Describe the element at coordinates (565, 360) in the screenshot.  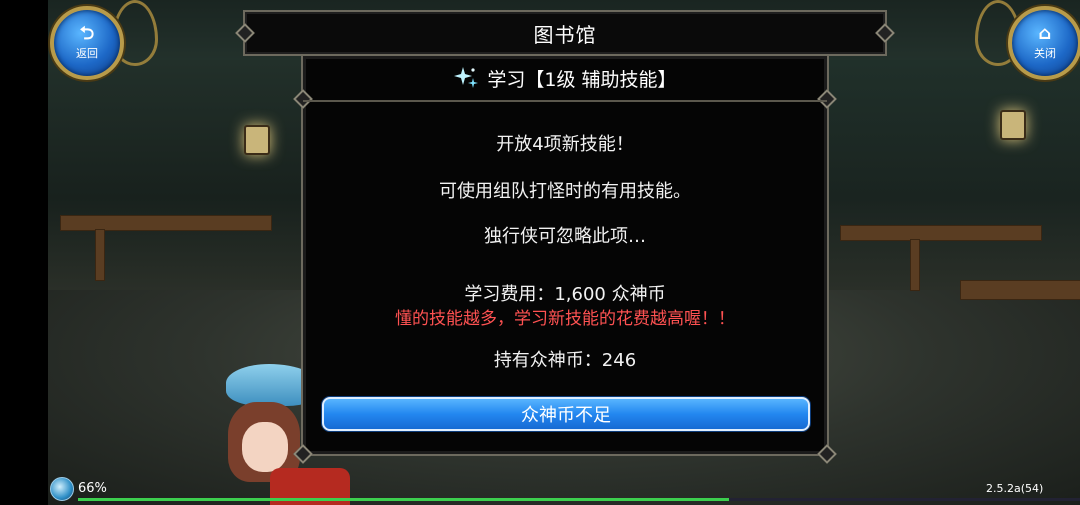
I see `held-currency: 持有众神币：246` at that location.